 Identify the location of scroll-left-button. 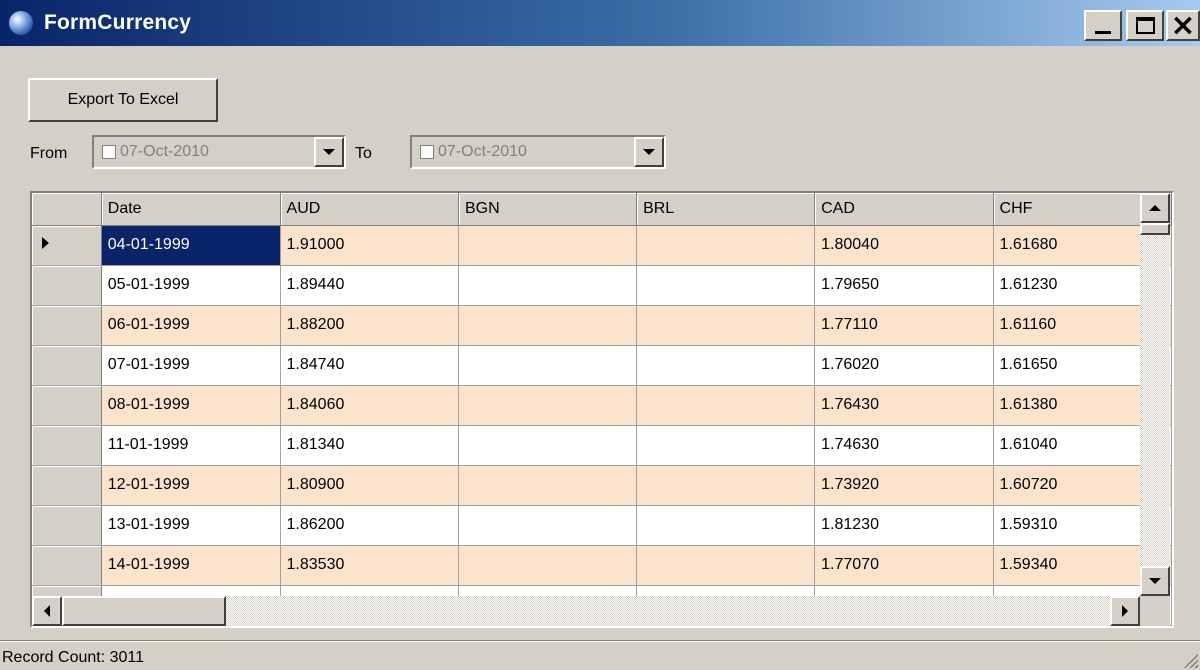
(47, 611).